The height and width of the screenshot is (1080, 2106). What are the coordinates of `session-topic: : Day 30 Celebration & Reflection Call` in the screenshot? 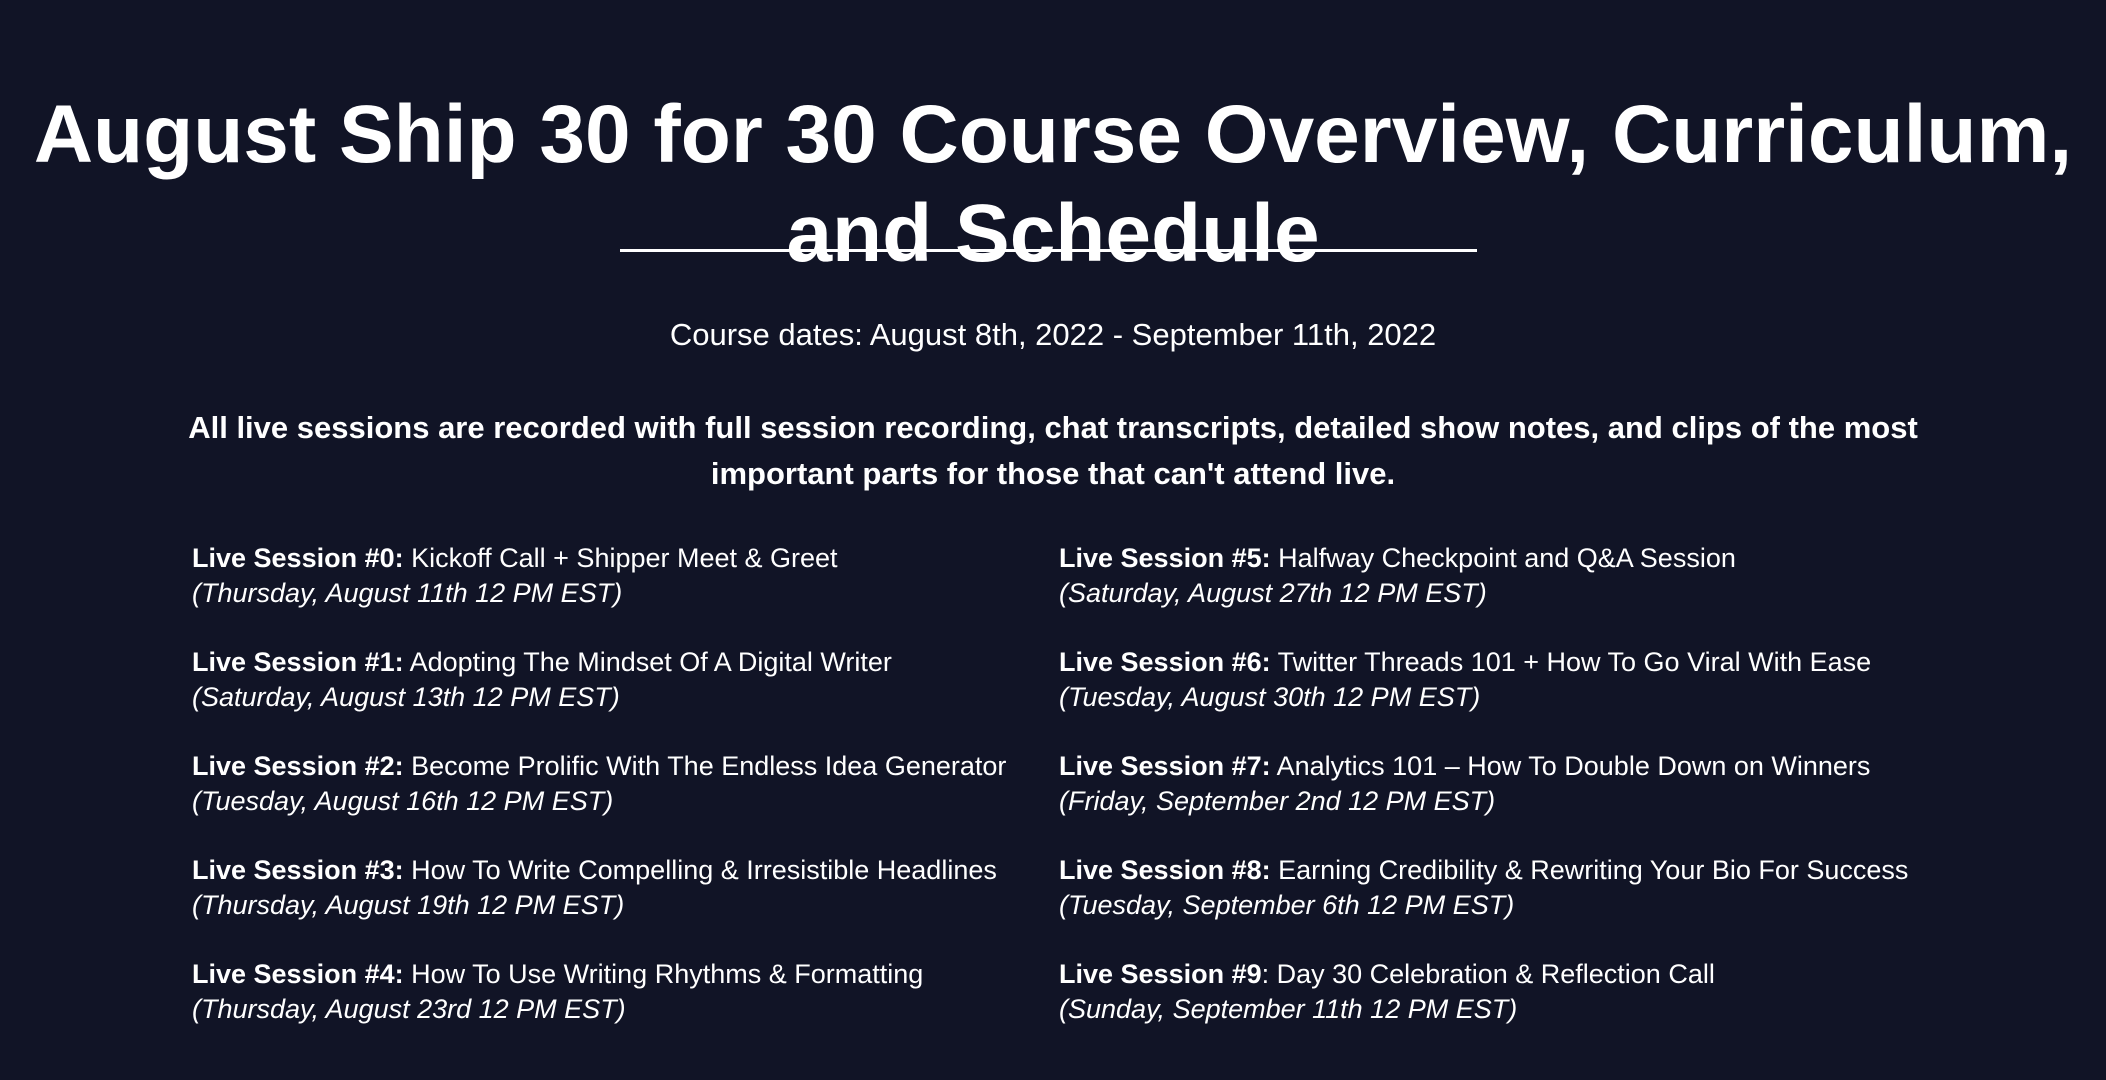 It's located at (1488, 974).